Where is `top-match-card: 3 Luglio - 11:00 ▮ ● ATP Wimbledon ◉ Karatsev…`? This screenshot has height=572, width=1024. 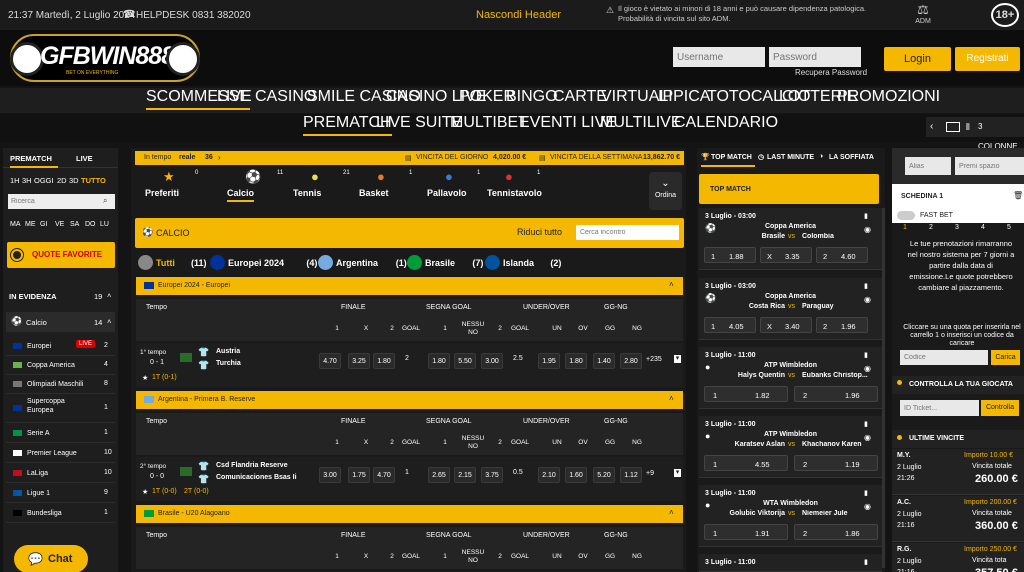
top-match-card: 3 Luglio - 11:00 ▮ ● ATP Wimbledon ◉ Karatsev… is located at coordinates (790, 447).